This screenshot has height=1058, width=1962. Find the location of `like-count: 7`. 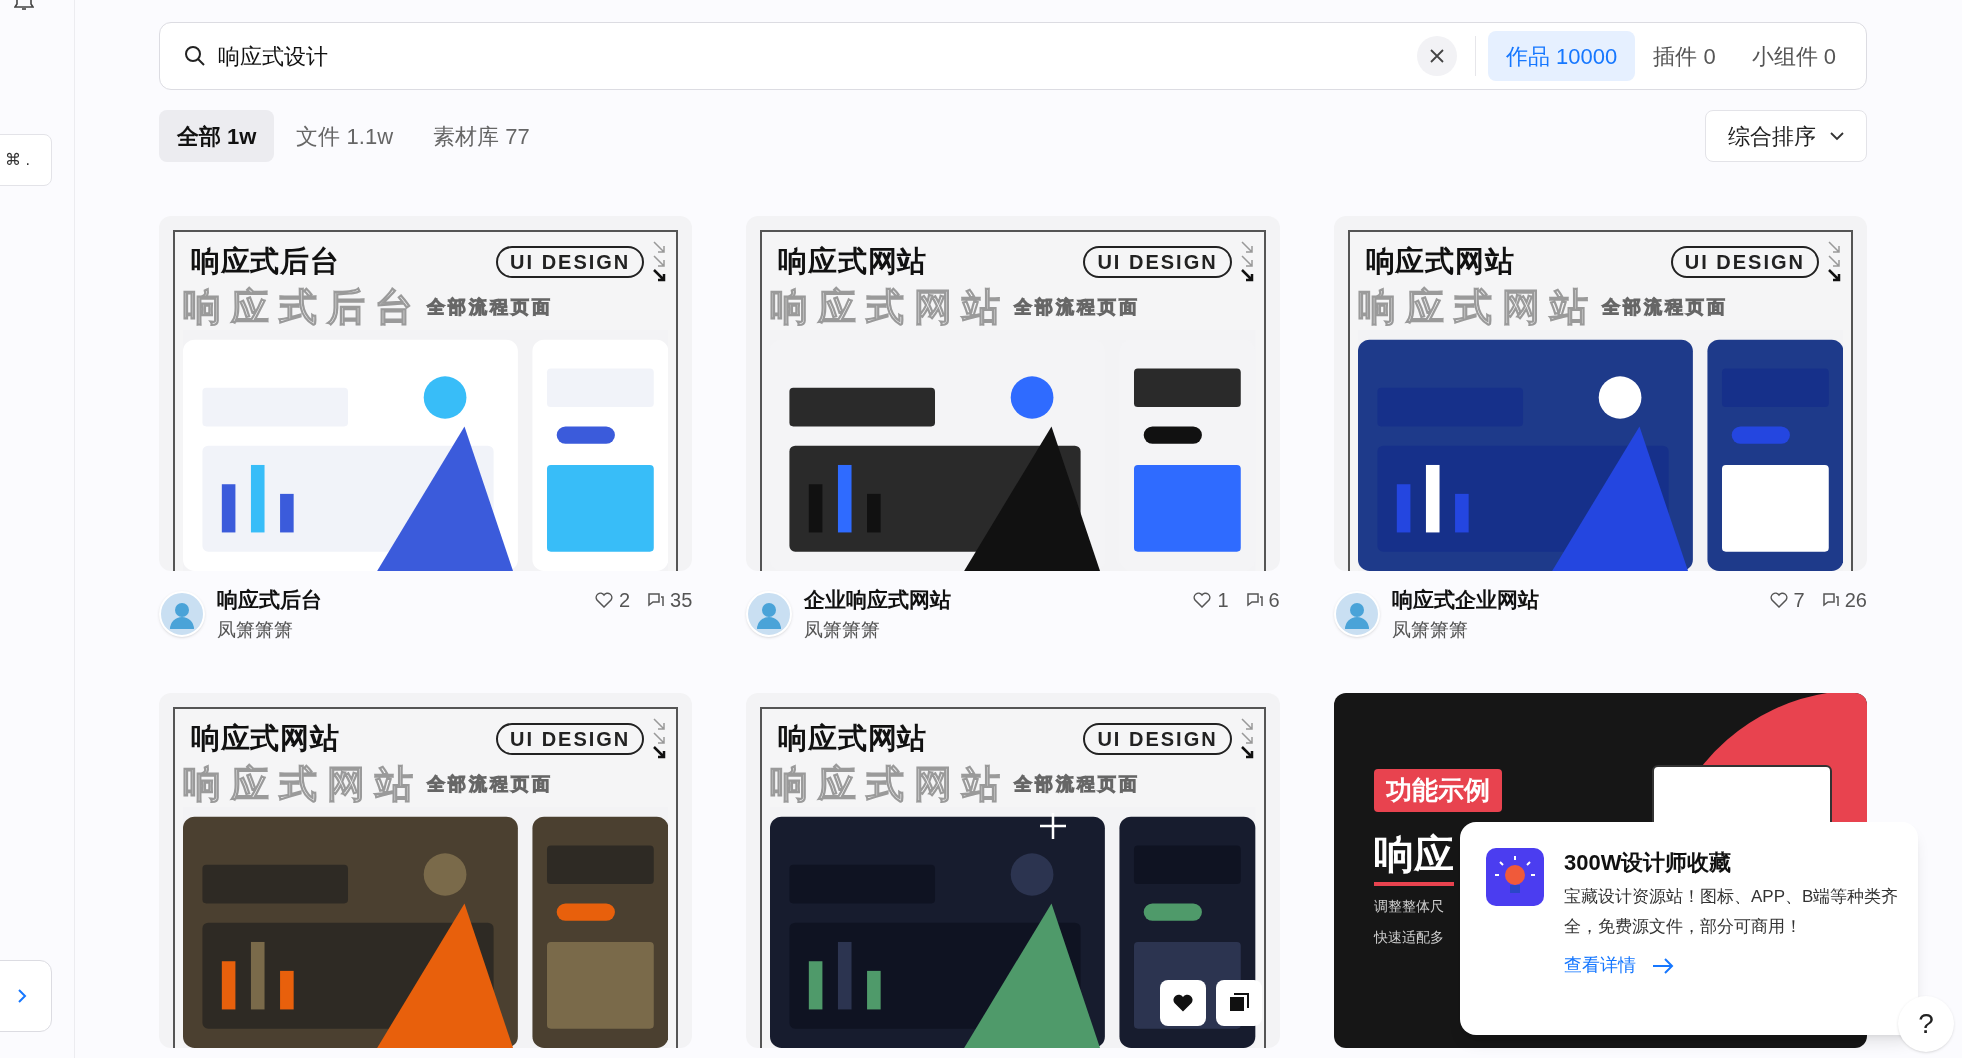

like-count: 7 is located at coordinates (1799, 600).